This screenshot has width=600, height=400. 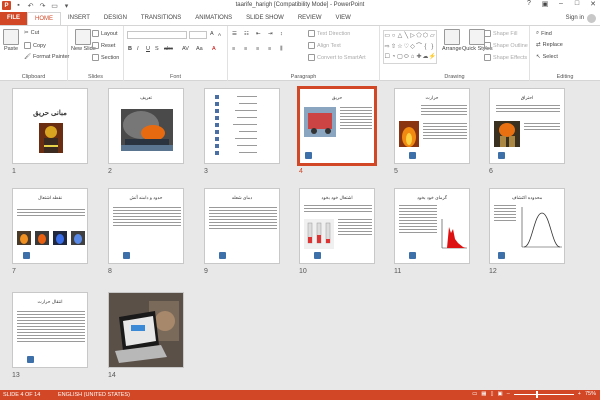 I want to click on slide-number: 7, so click(x=14, y=271).